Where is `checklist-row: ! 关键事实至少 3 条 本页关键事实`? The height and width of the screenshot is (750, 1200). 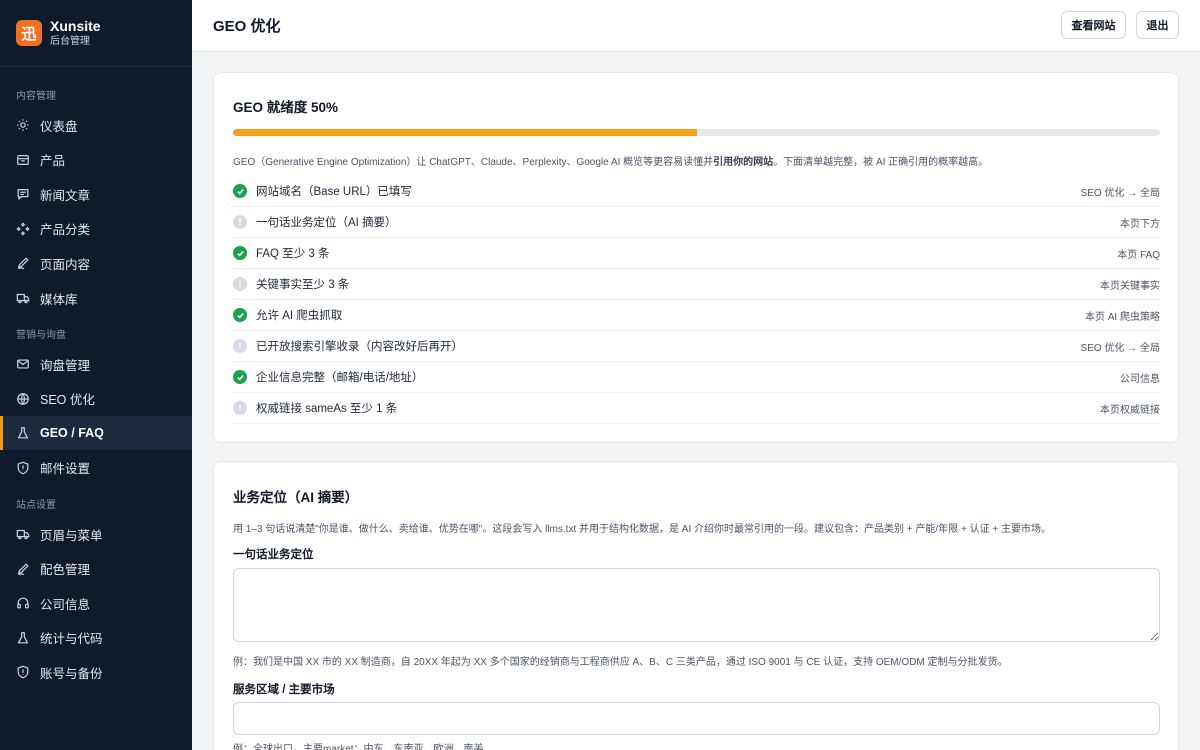 checklist-row: ! 关键事实至少 3 条 本页关键事实 is located at coordinates (696, 284).